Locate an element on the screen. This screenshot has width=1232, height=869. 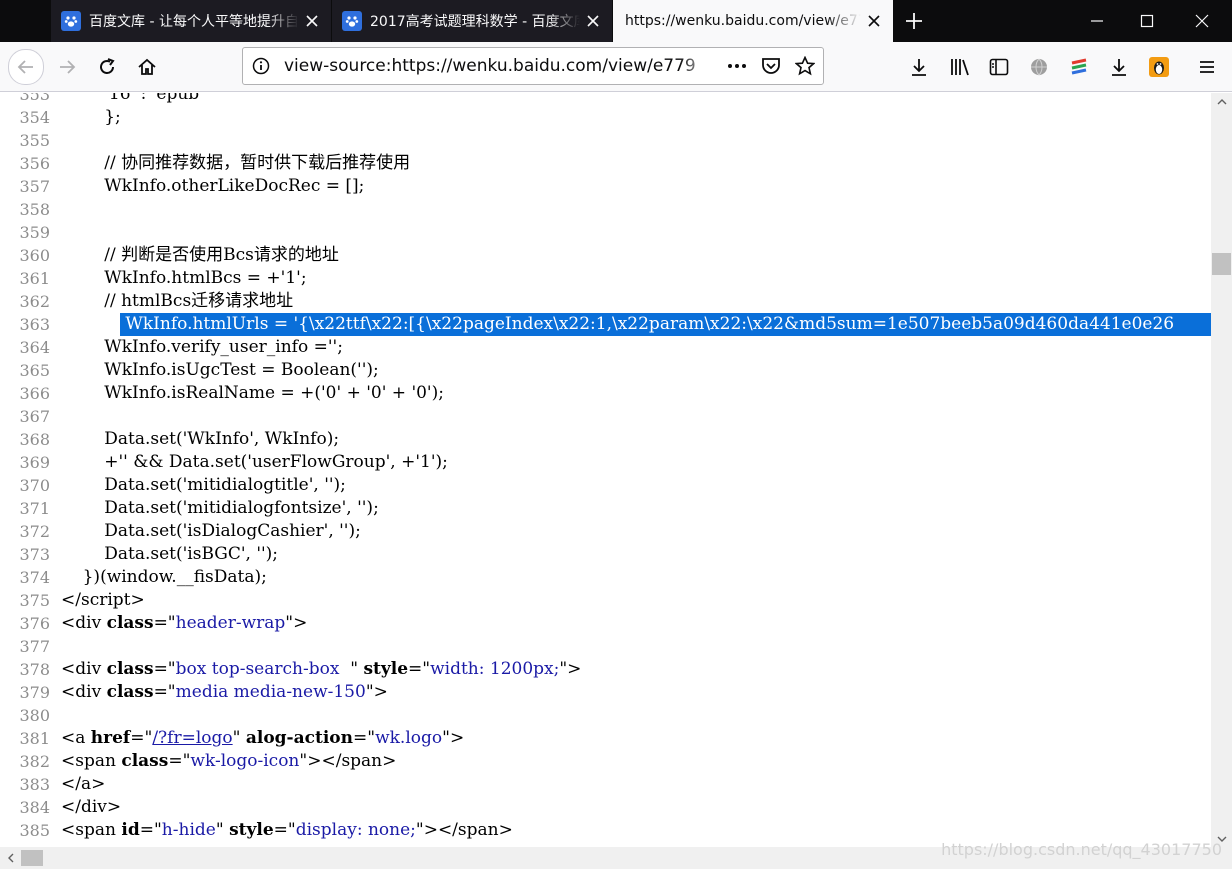
scroll-left-arrow-icon is located at coordinates (10, 857).